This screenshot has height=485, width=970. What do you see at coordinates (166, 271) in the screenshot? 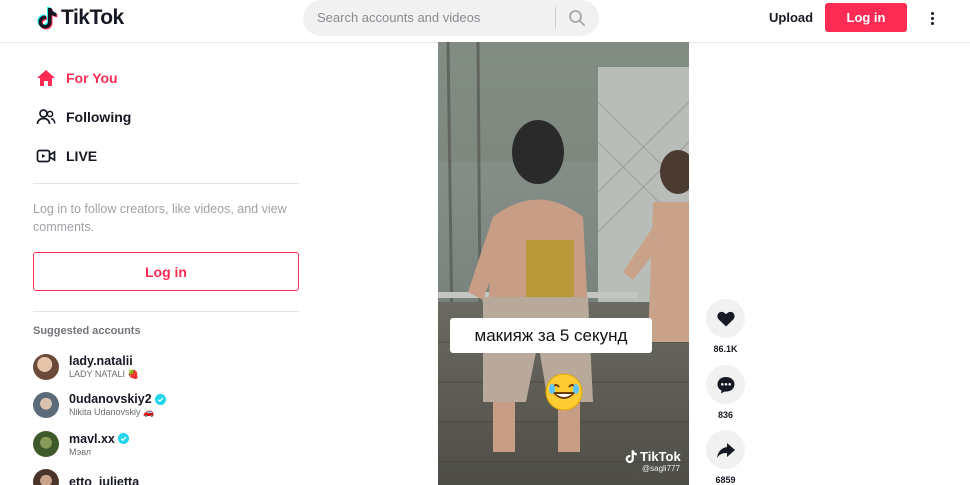
I see `sidebar-login-button: Log in` at bounding box center [166, 271].